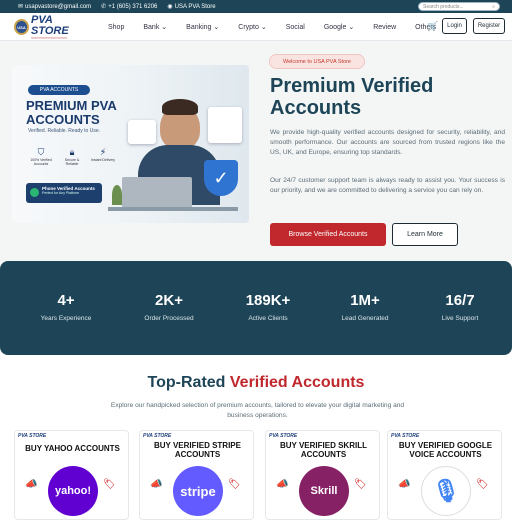  What do you see at coordinates (446, 491) in the screenshot?
I see `google-voice-mic-icon: 🎙︎` at bounding box center [446, 491].